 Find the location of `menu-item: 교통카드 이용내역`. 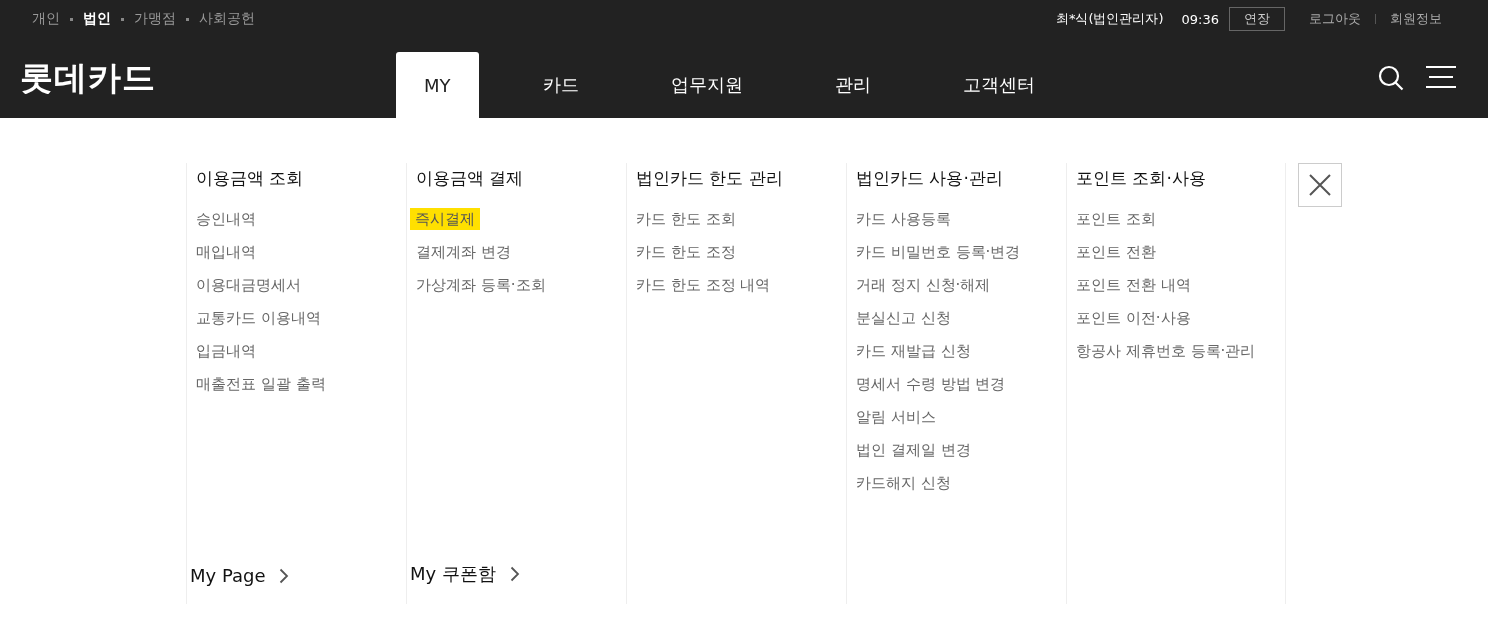

menu-item: 교통카드 이용내역 is located at coordinates (259, 318).